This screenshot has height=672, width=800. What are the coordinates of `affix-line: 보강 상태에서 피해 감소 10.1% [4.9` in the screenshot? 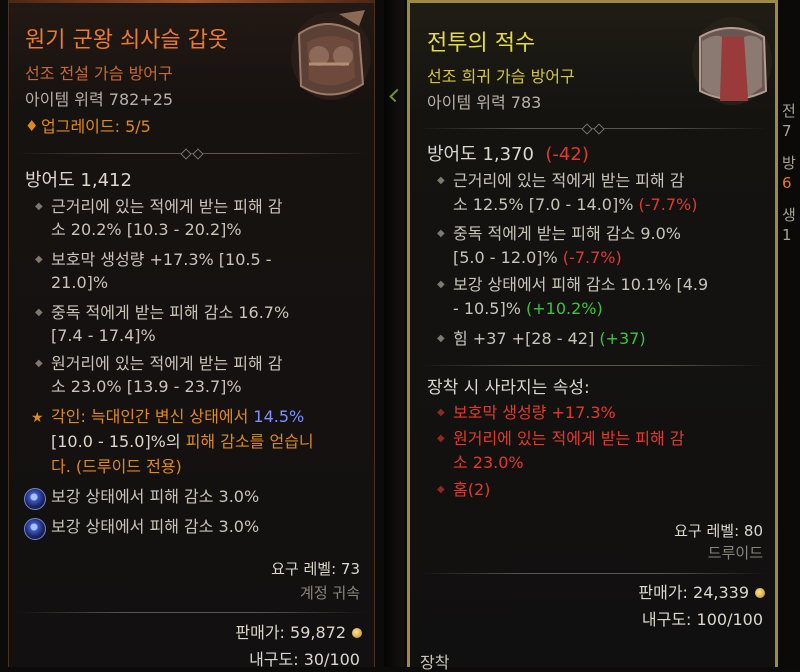 It's located at (581, 284).